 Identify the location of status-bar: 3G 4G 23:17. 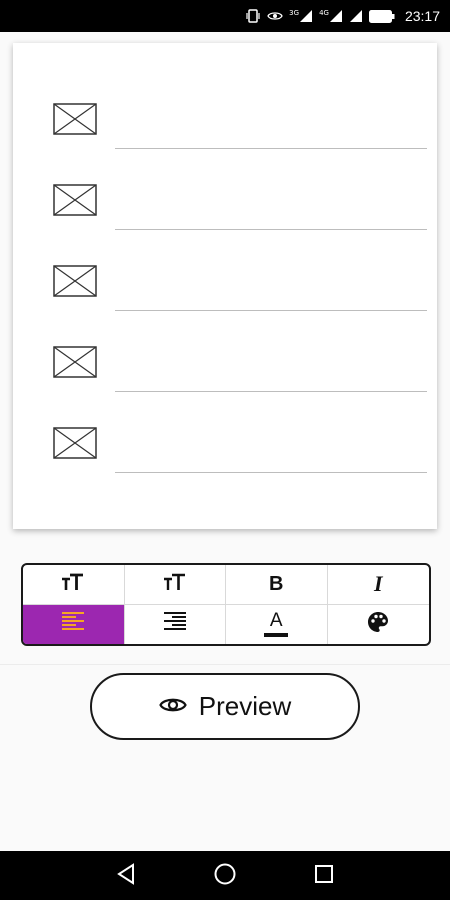
(225, 16).